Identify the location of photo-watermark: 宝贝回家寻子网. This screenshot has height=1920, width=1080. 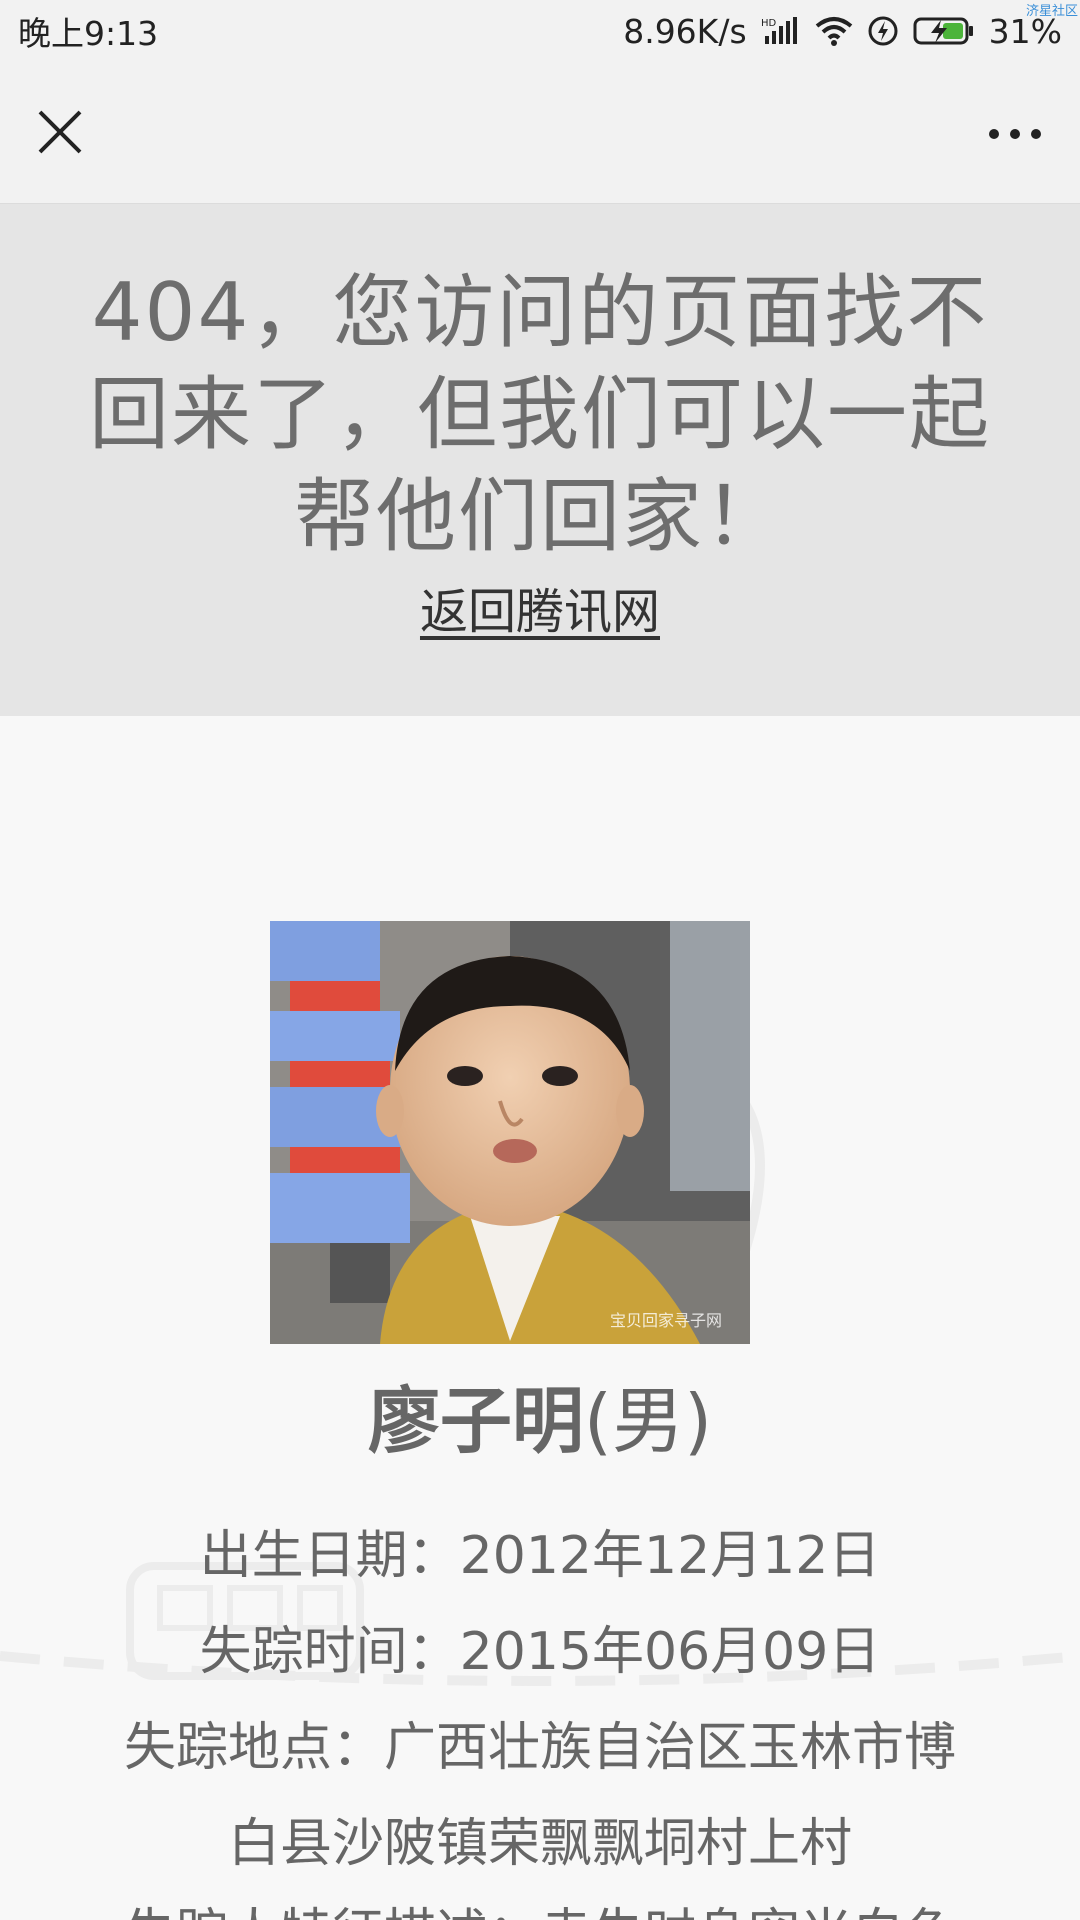
(666, 1320).